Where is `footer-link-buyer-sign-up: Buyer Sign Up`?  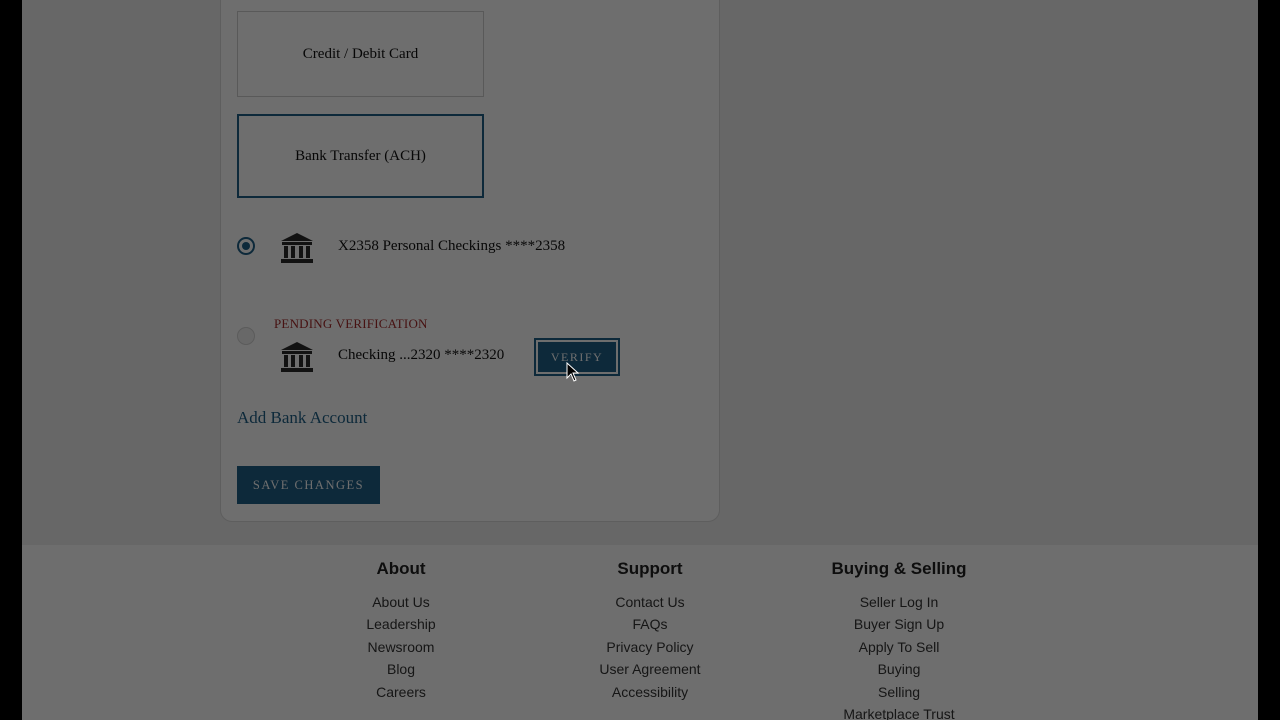 footer-link-buyer-sign-up: Buyer Sign Up is located at coordinates (899, 624).